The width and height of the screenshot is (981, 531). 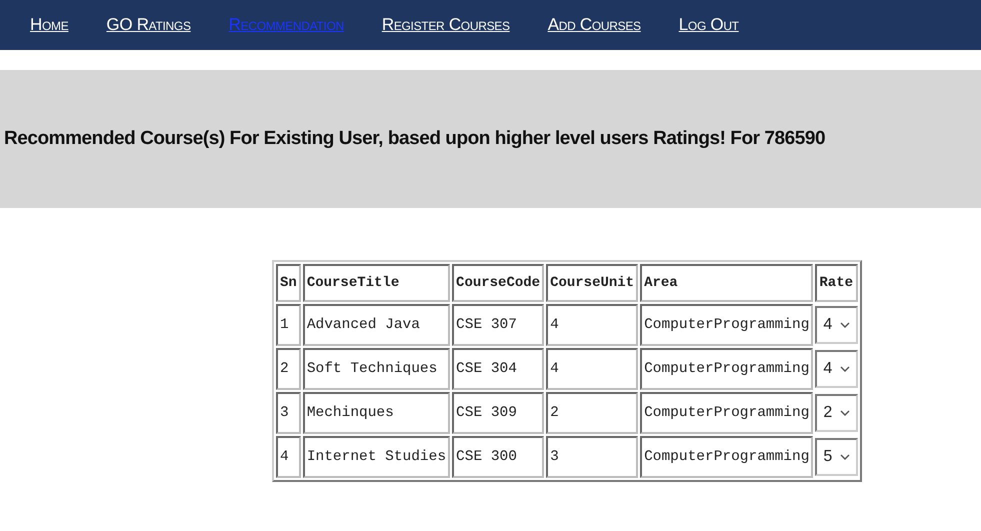 I want to click on table-cell: CSE 300, so click(x=498, y=457).